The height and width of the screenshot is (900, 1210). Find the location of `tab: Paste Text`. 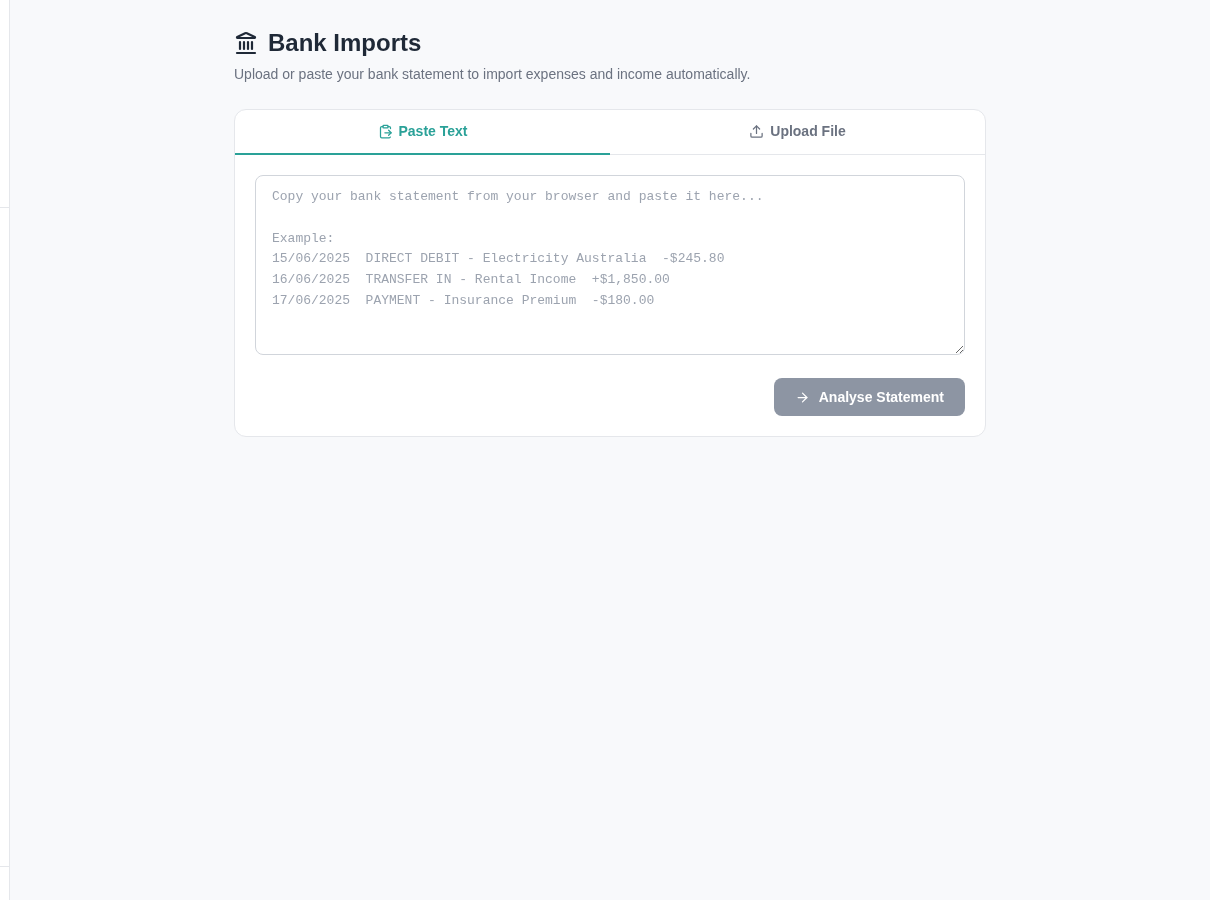

tab: Paste Text is located at coordinates (422, 132).